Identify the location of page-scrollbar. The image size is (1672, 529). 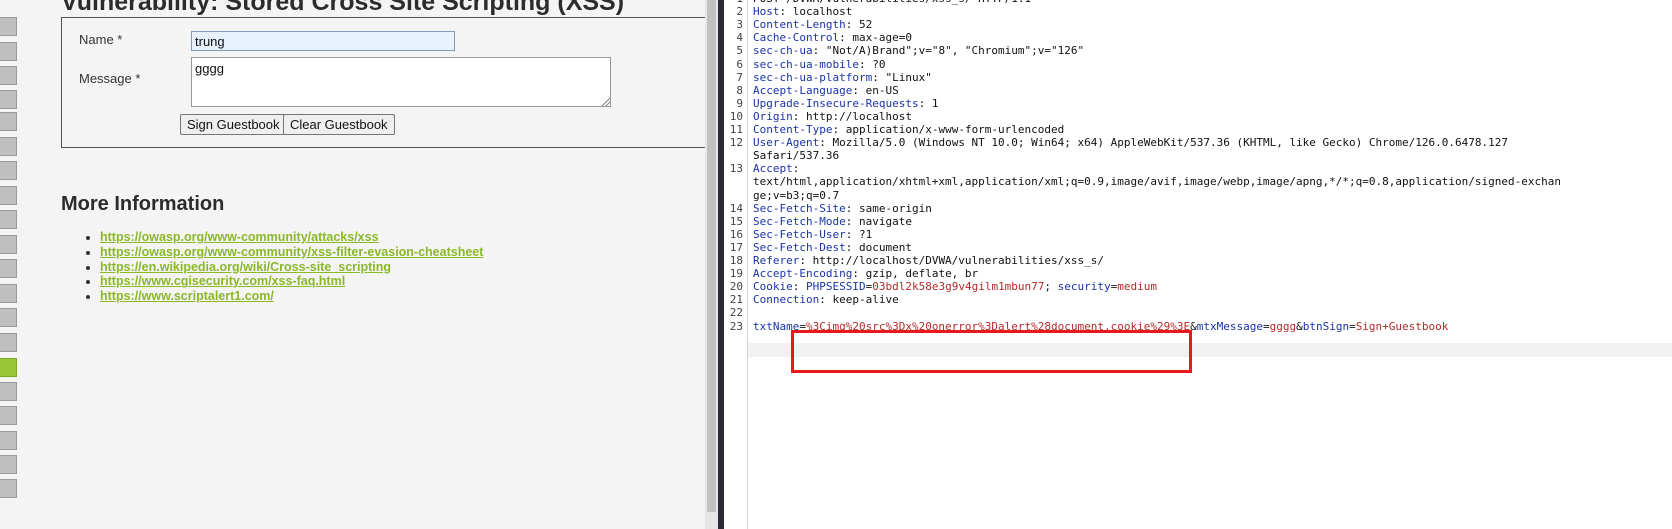
(711, 264).